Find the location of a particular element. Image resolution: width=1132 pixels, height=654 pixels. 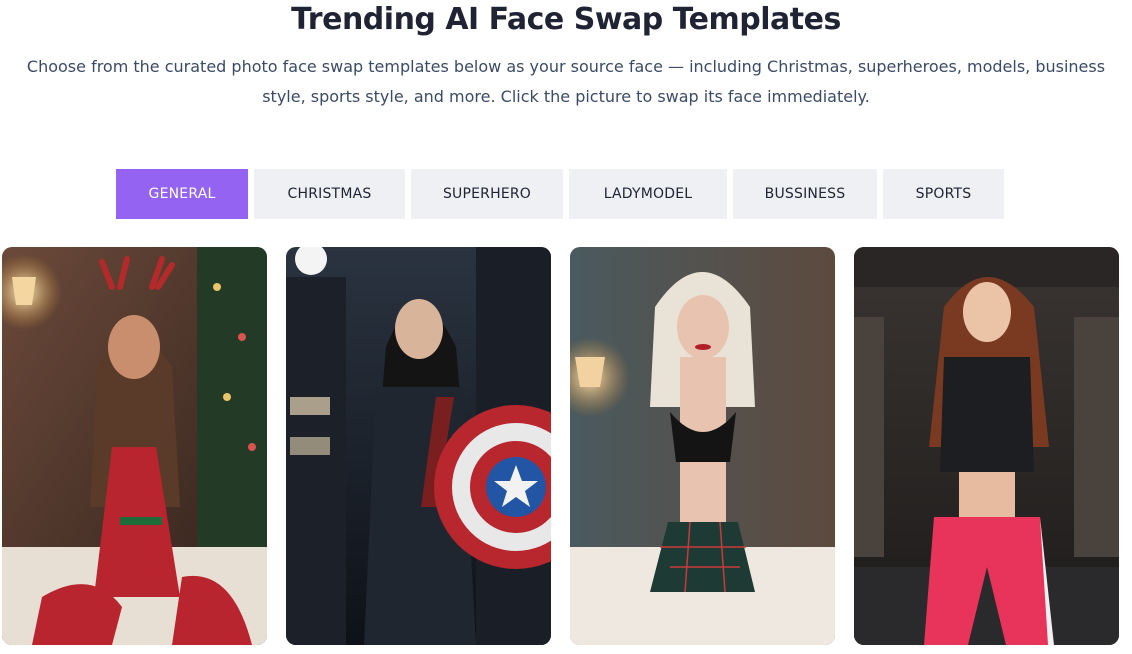

tab-superhero: SUPERHERO is located at coordinates (487, 194).